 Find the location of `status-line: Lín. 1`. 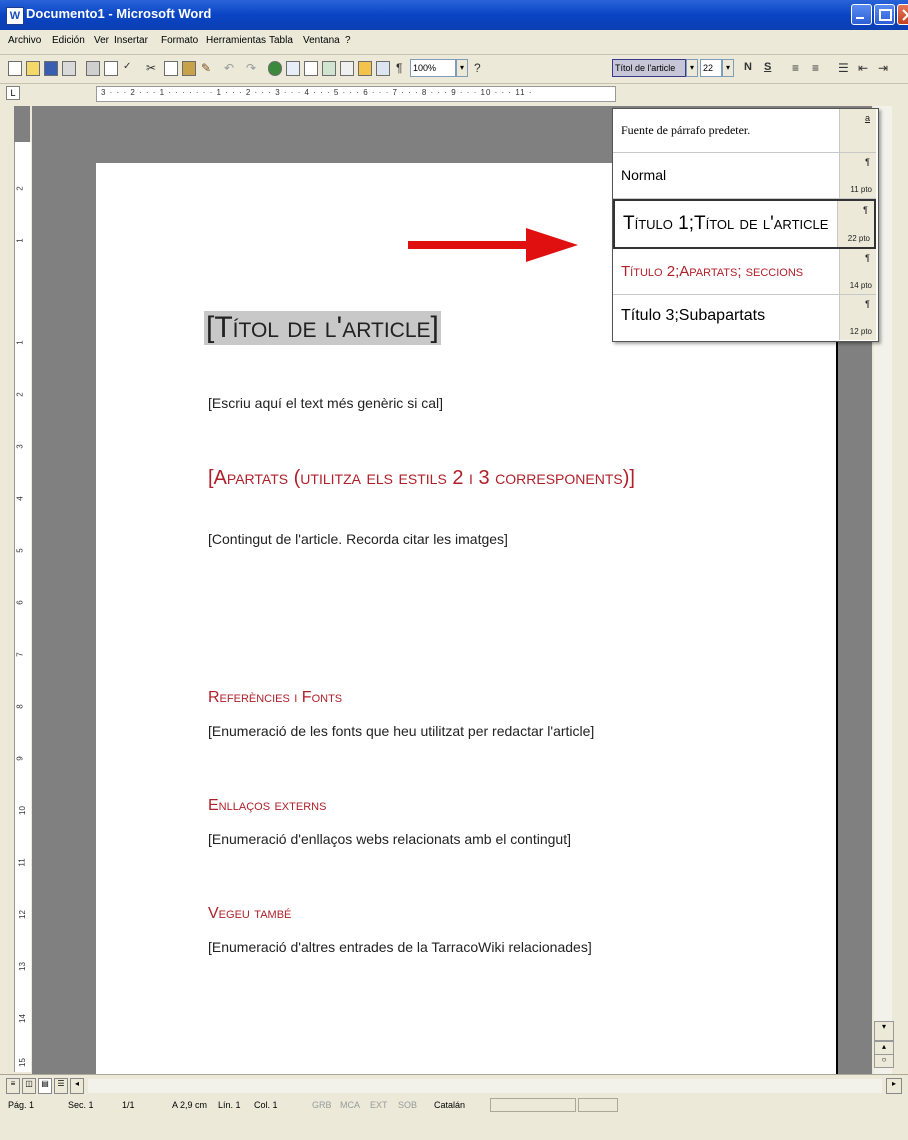

status-line: Lín. 1 is located at coordinates (229, 1105).